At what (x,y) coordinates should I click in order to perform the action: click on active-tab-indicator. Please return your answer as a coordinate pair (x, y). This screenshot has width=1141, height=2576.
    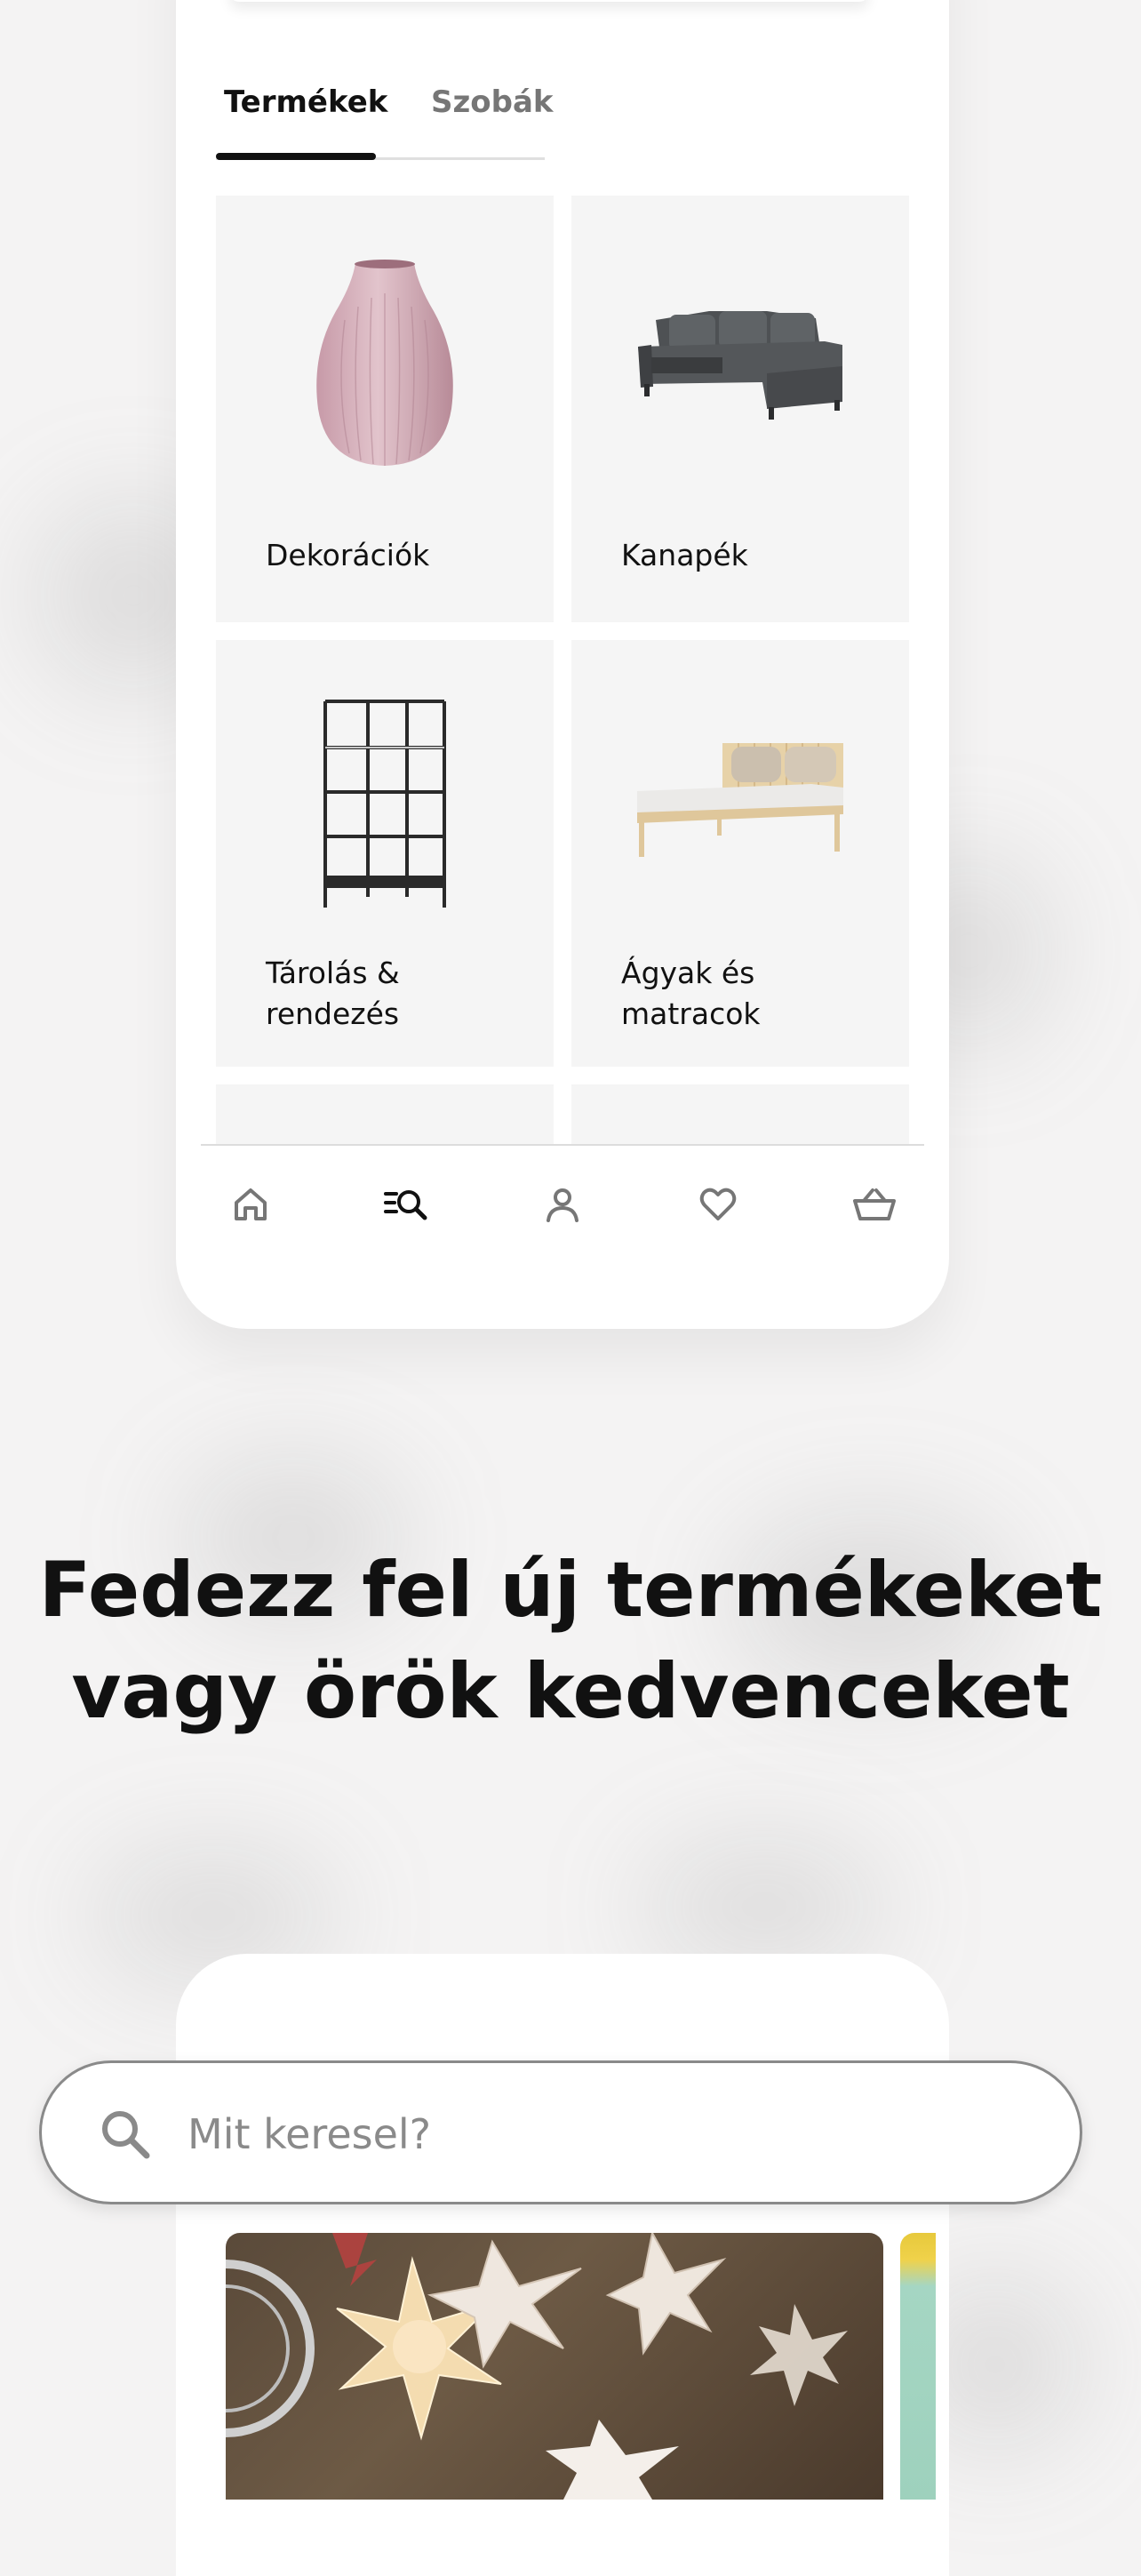
    Looking at the image, I should click on (296, 156).